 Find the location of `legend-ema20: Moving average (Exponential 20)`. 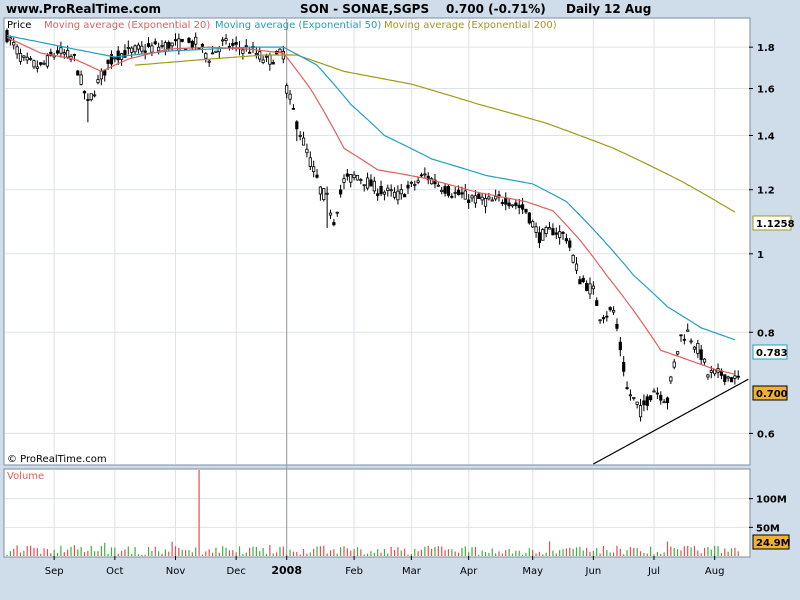

legend-ema20: Moving average (Exponential 20) is located at coordinates (127, 25).